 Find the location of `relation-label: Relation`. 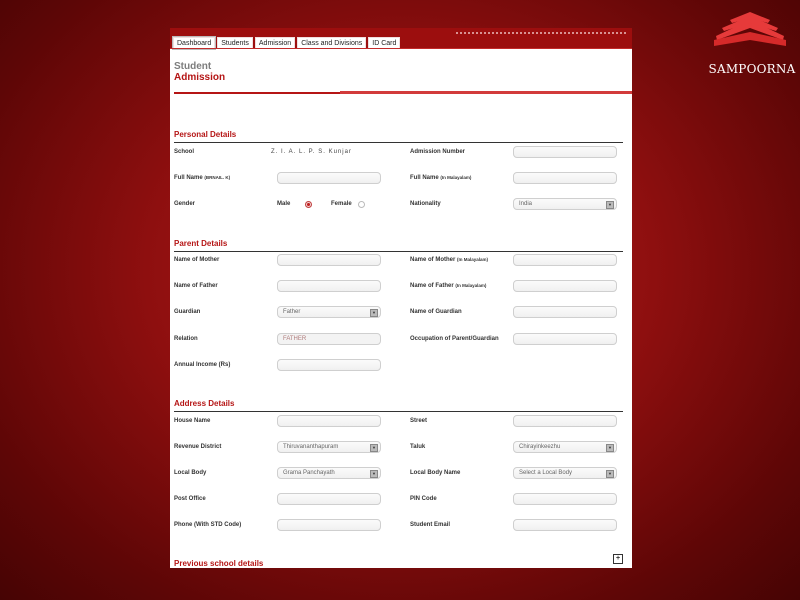

relation-label: Relation is located at coordinates (186, 339).